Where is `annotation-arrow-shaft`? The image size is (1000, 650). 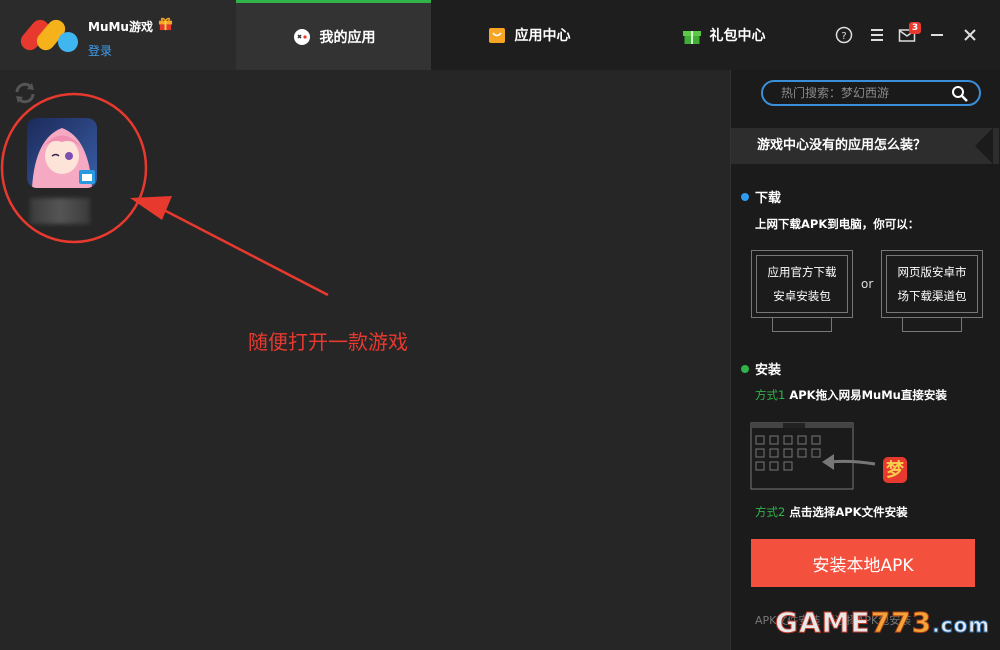 annotation-arrow-shaft is located at coordinates (244, 251).